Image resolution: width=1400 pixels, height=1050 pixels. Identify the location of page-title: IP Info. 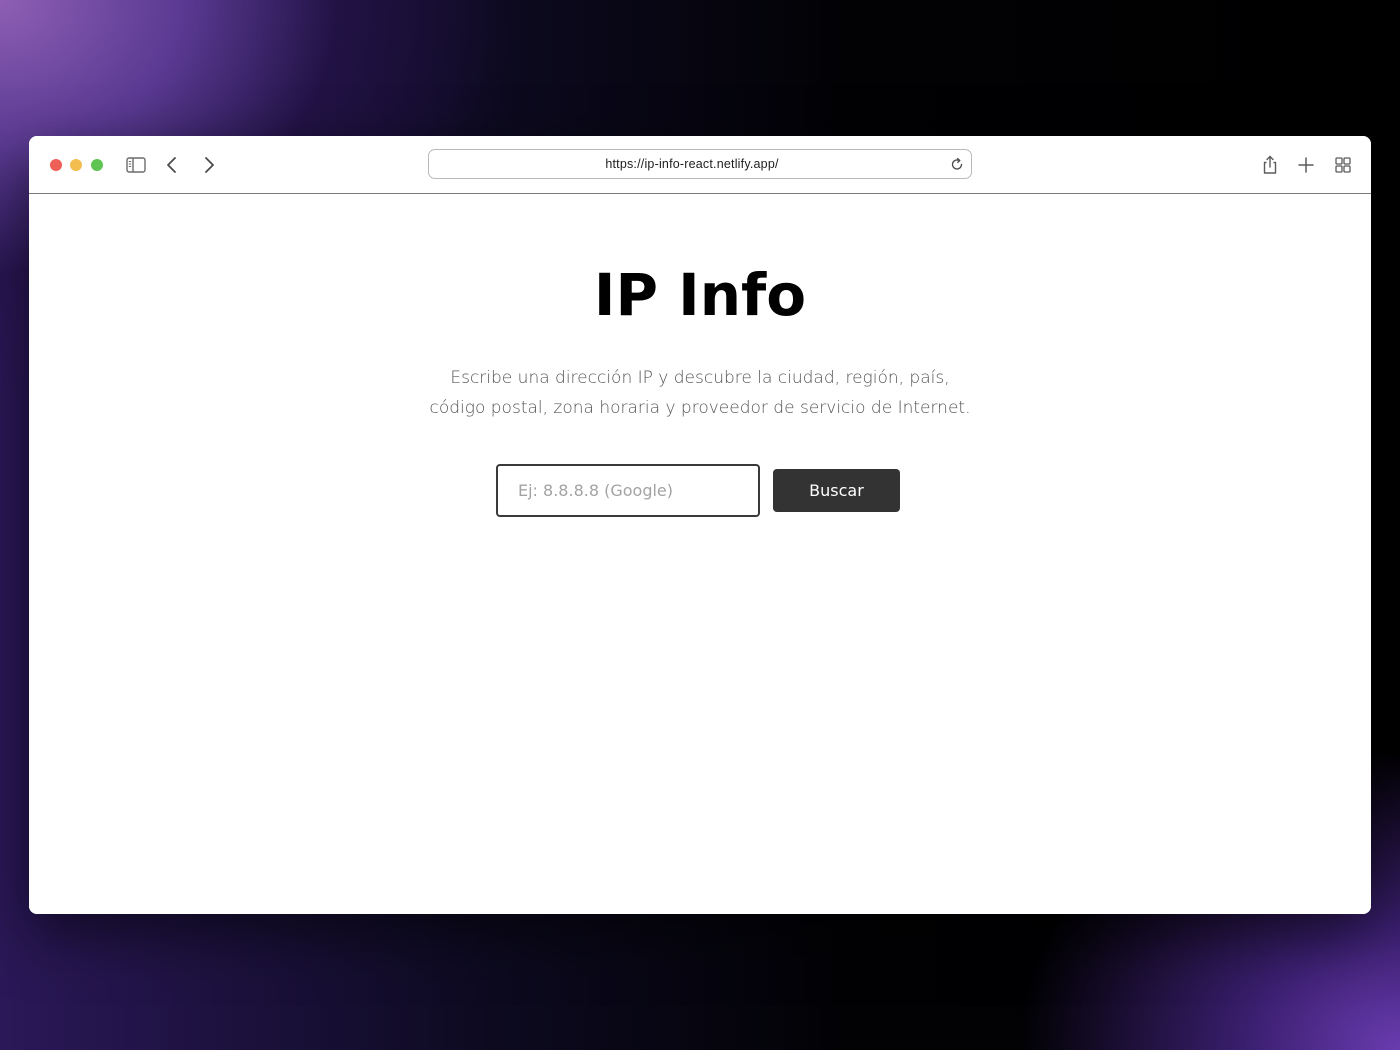
(700, 295).